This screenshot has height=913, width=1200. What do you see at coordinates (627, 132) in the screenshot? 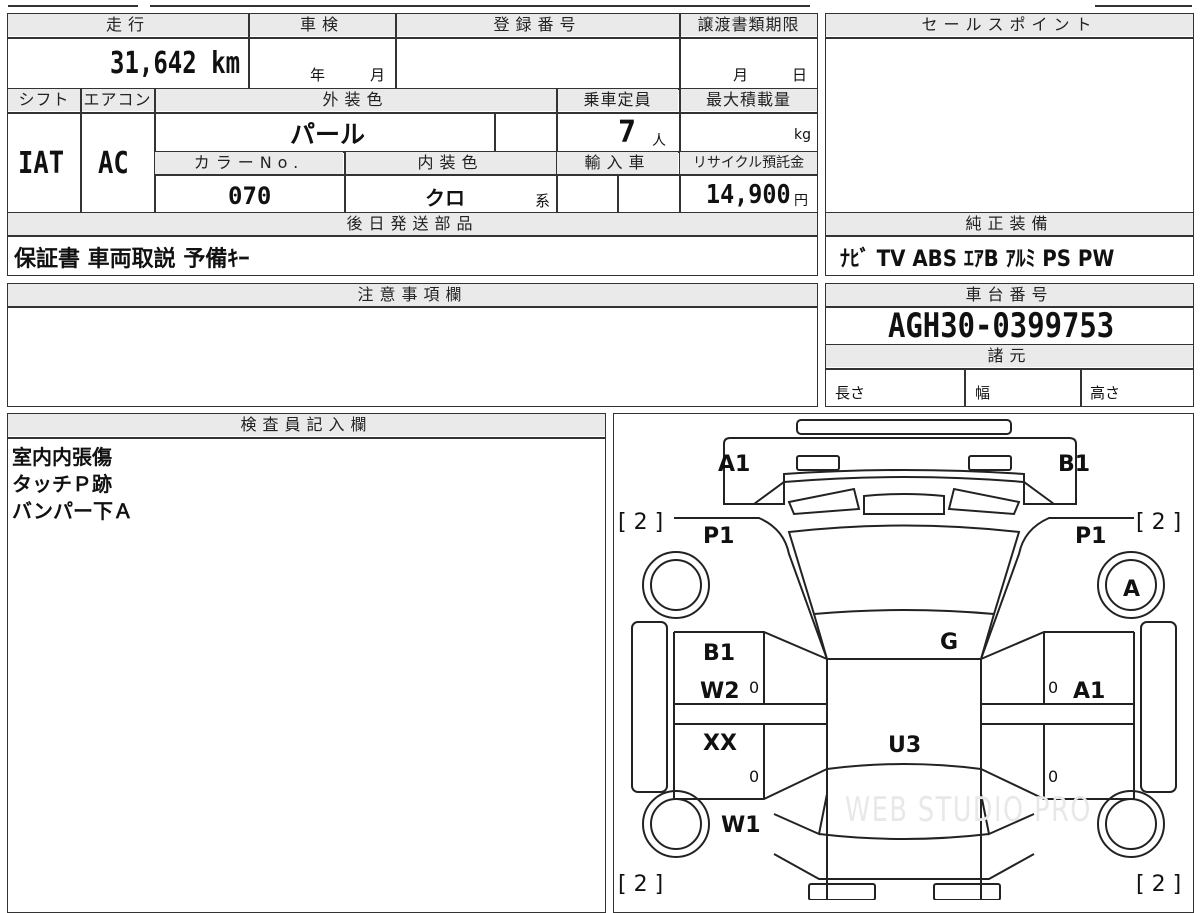
I see `capacity-value: 7` at bounding box center [627, 132].